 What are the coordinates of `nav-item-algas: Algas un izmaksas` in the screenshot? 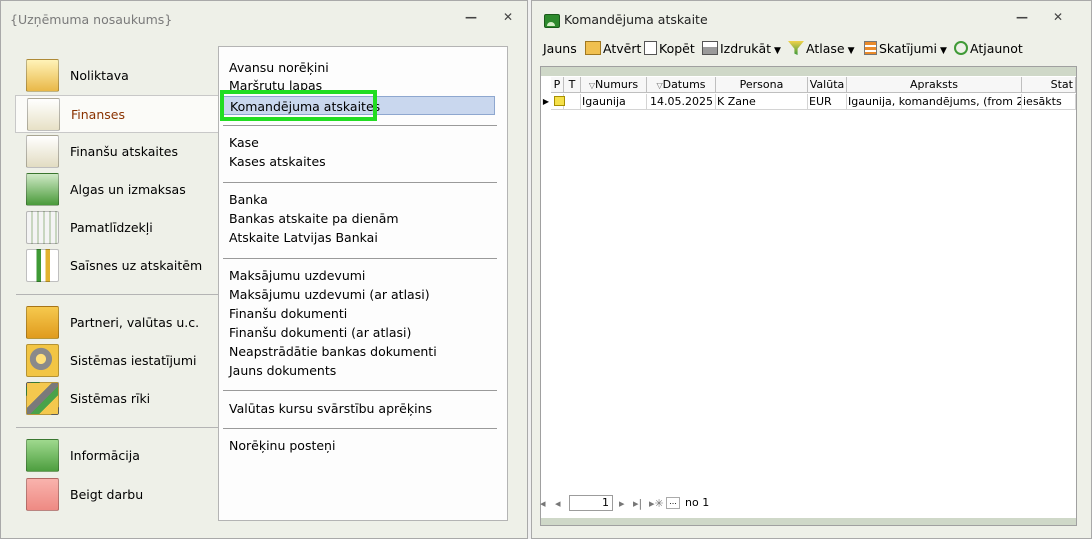 It's located at (117, 190).